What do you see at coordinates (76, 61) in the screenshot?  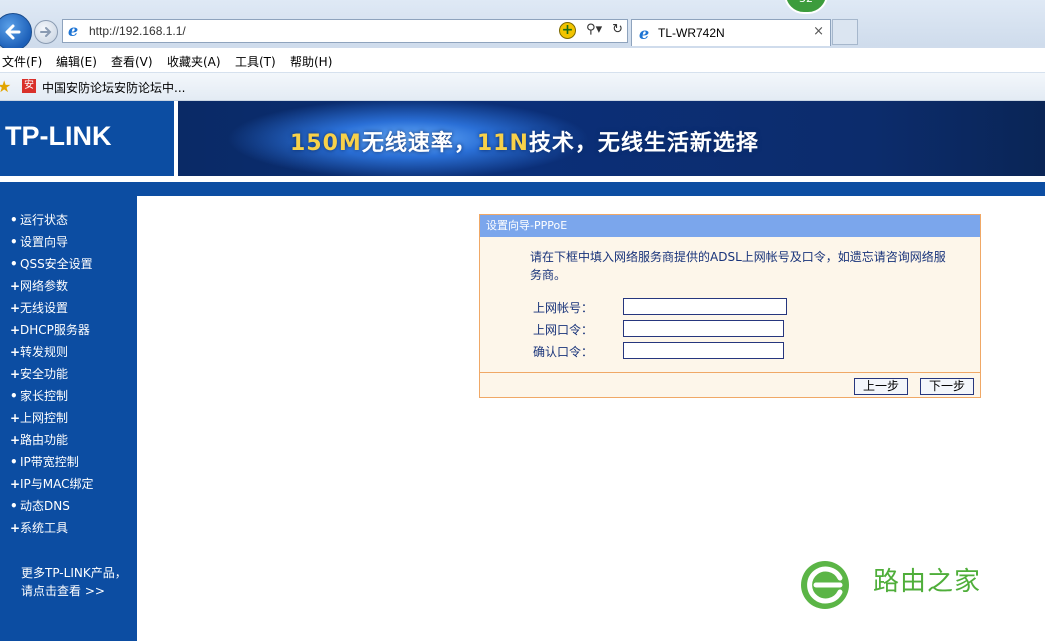 I see `menu-edit: 编辑(E)` at bounding box center [76, 61].